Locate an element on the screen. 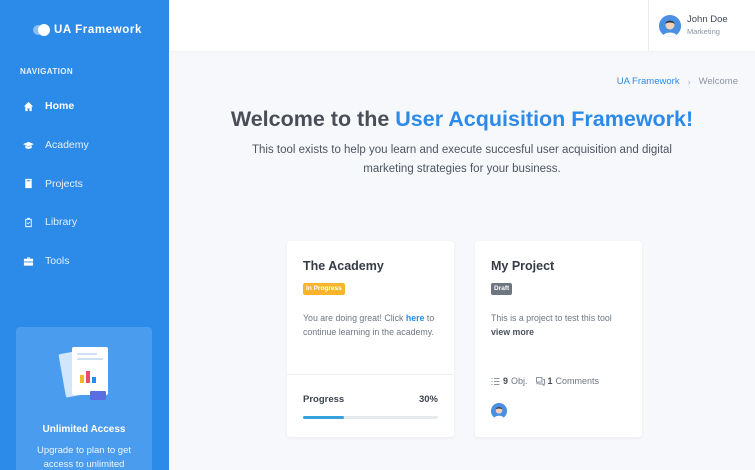 Image resolution: width=755 pixels, height=470 pixels. sidebar-item-label: Library is located at coordinates (61, 222).